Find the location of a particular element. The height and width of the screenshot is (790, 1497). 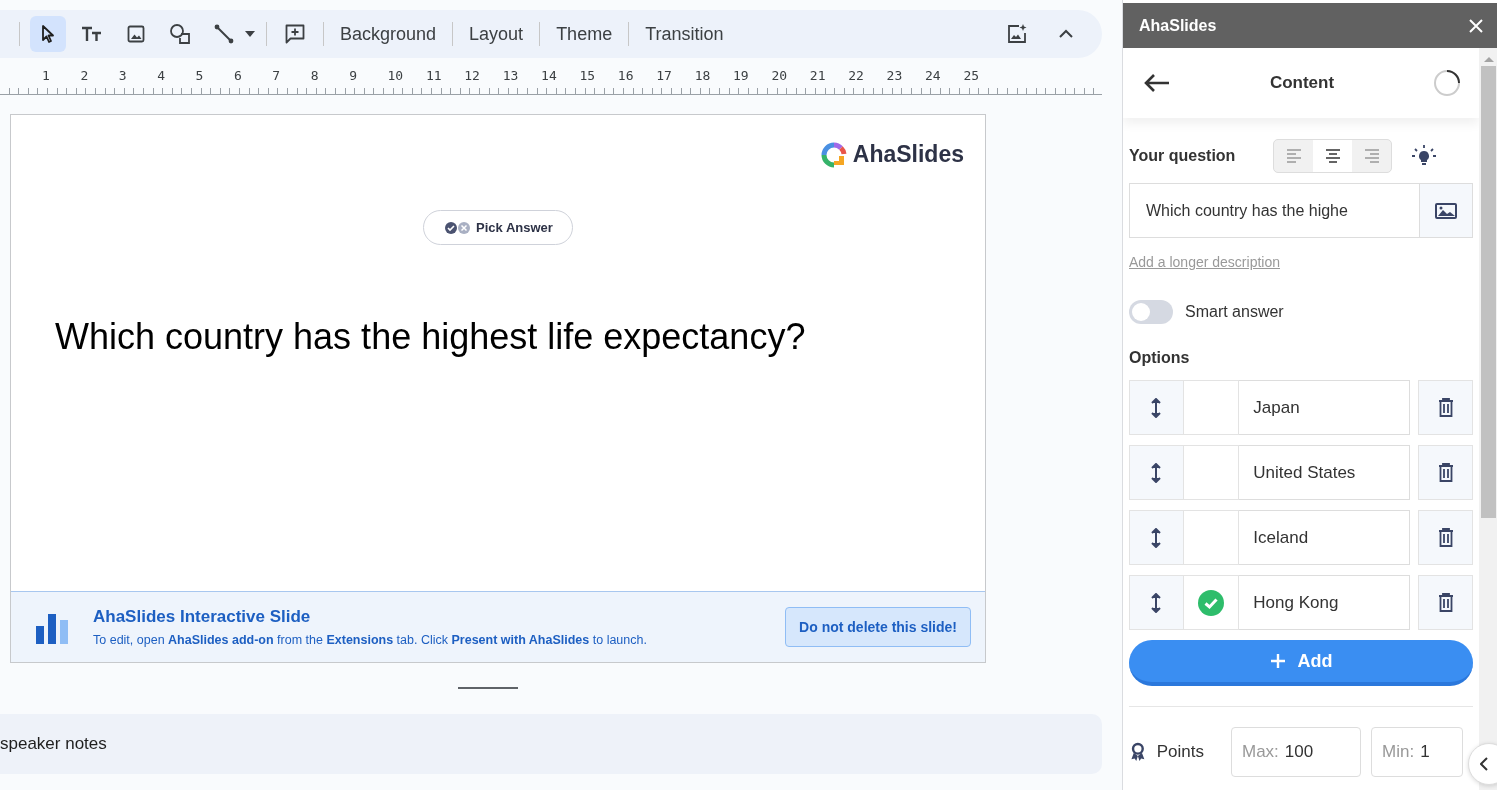

image-sparkle-icon is located at coordinates (1017, 34).